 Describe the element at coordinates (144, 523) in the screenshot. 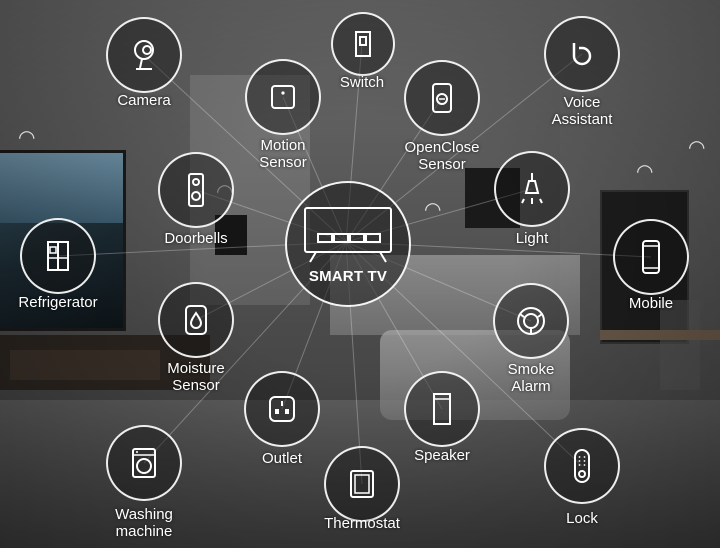

I see `device-label: Washing machine` at that location.